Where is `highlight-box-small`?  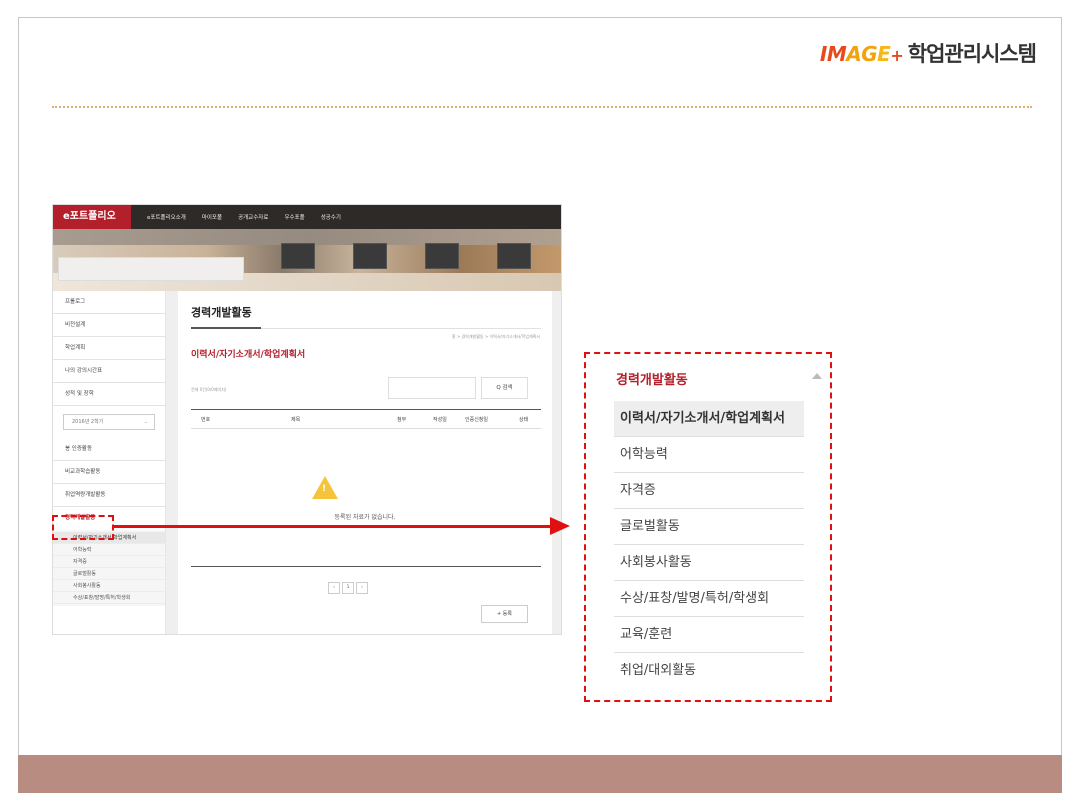
highlight-box-small is located at coordinates (83, 527).